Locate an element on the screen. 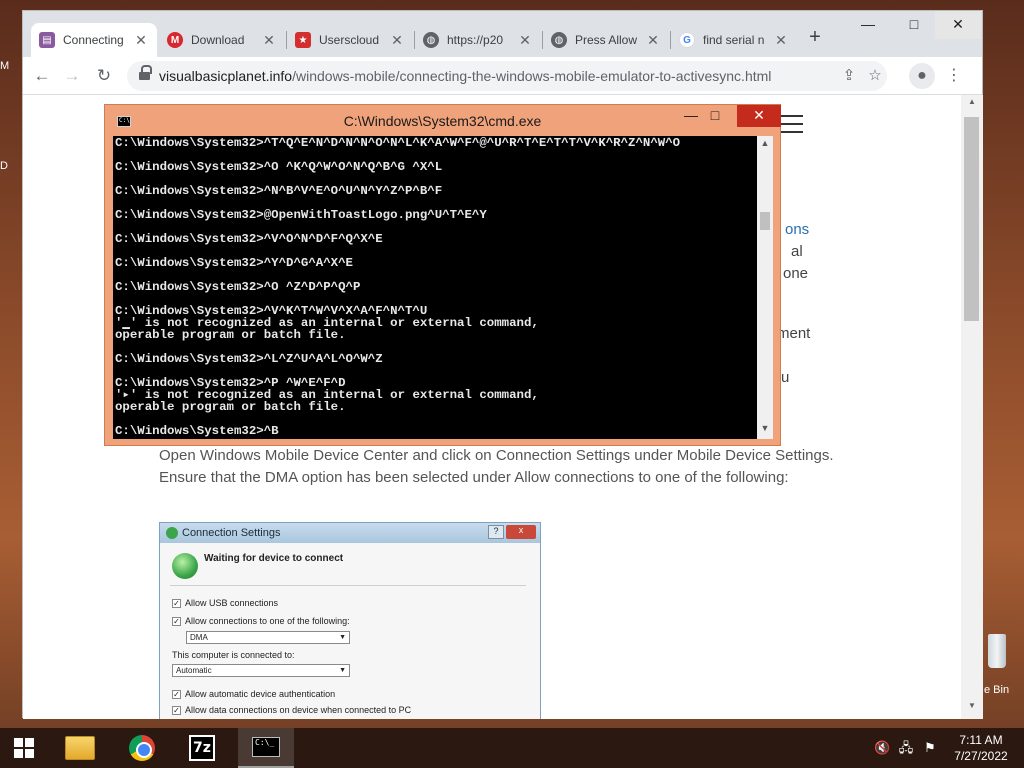  figure-checkbox: ✓ Allow automatic device authentication is located at coordinates (254, 694).